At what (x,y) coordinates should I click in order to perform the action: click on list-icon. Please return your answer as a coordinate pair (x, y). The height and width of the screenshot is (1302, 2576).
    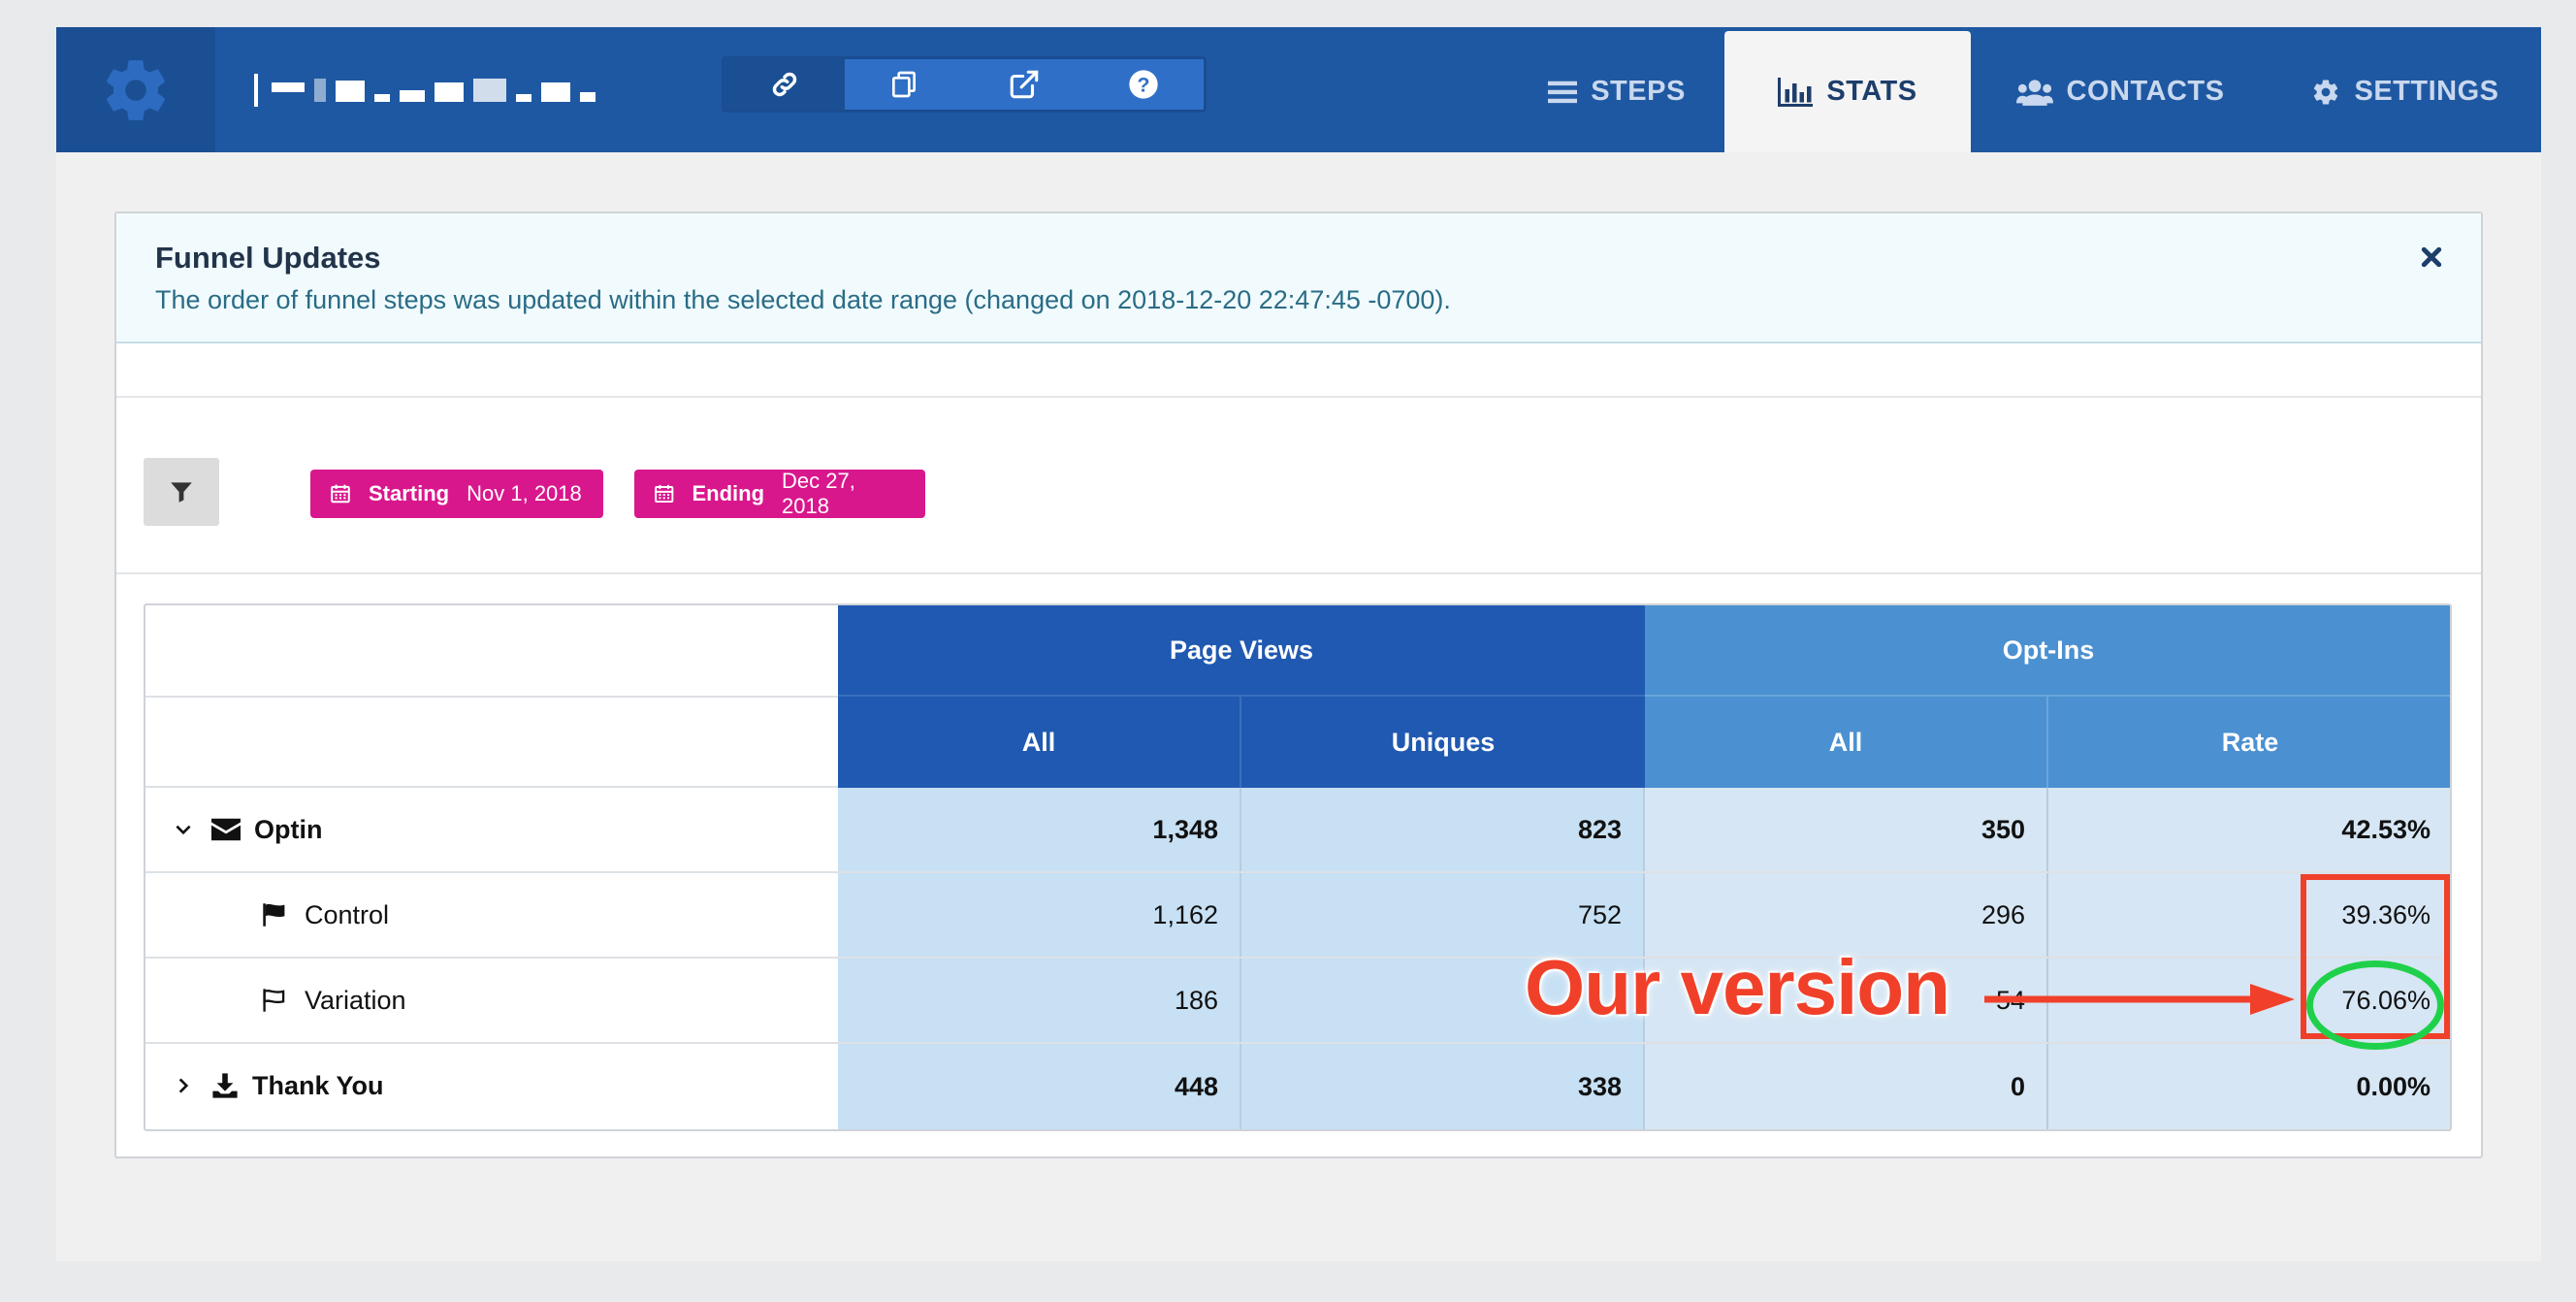
    Looking at the image, I should click on (1563, 92).